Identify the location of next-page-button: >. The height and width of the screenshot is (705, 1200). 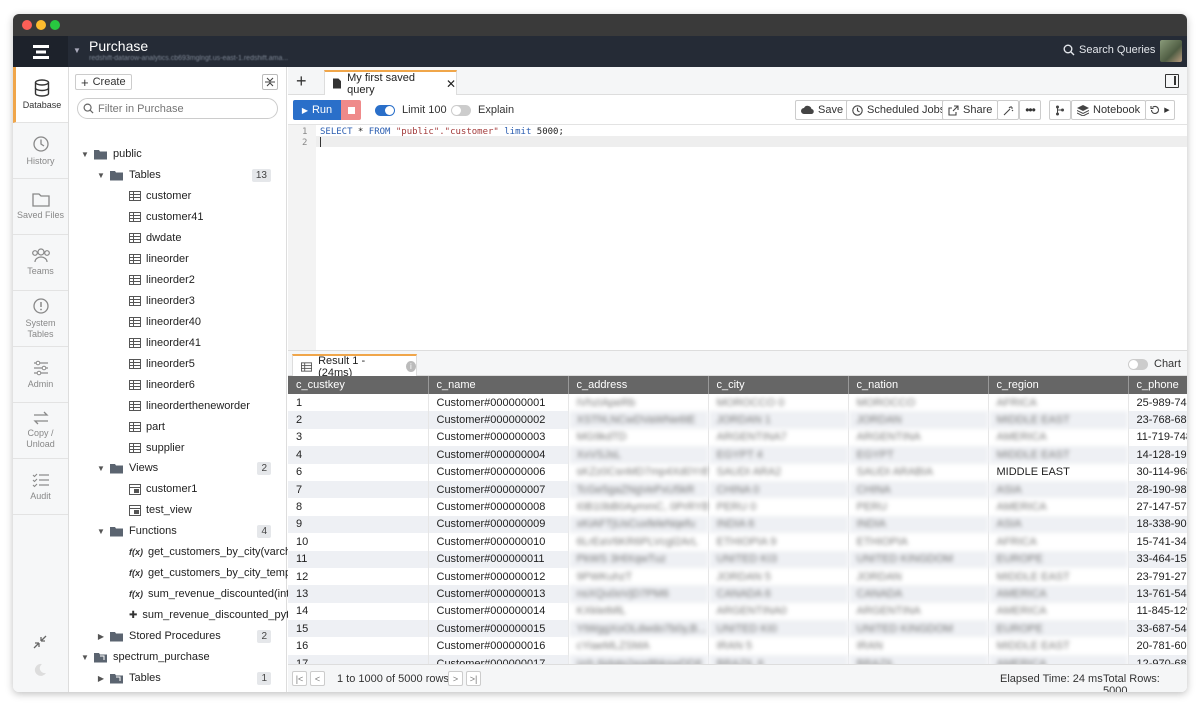
(455, 678).